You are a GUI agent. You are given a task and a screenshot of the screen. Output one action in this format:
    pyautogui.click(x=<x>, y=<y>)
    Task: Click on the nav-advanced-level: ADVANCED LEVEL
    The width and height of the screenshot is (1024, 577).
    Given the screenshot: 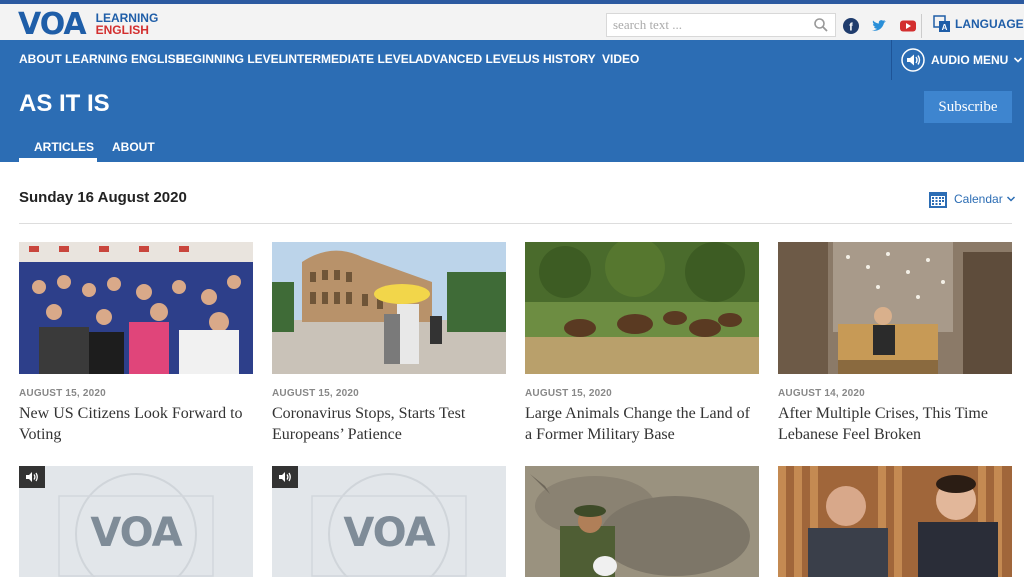 What is the action you would take?
    pyautogui.click(x=469, y=59)
    